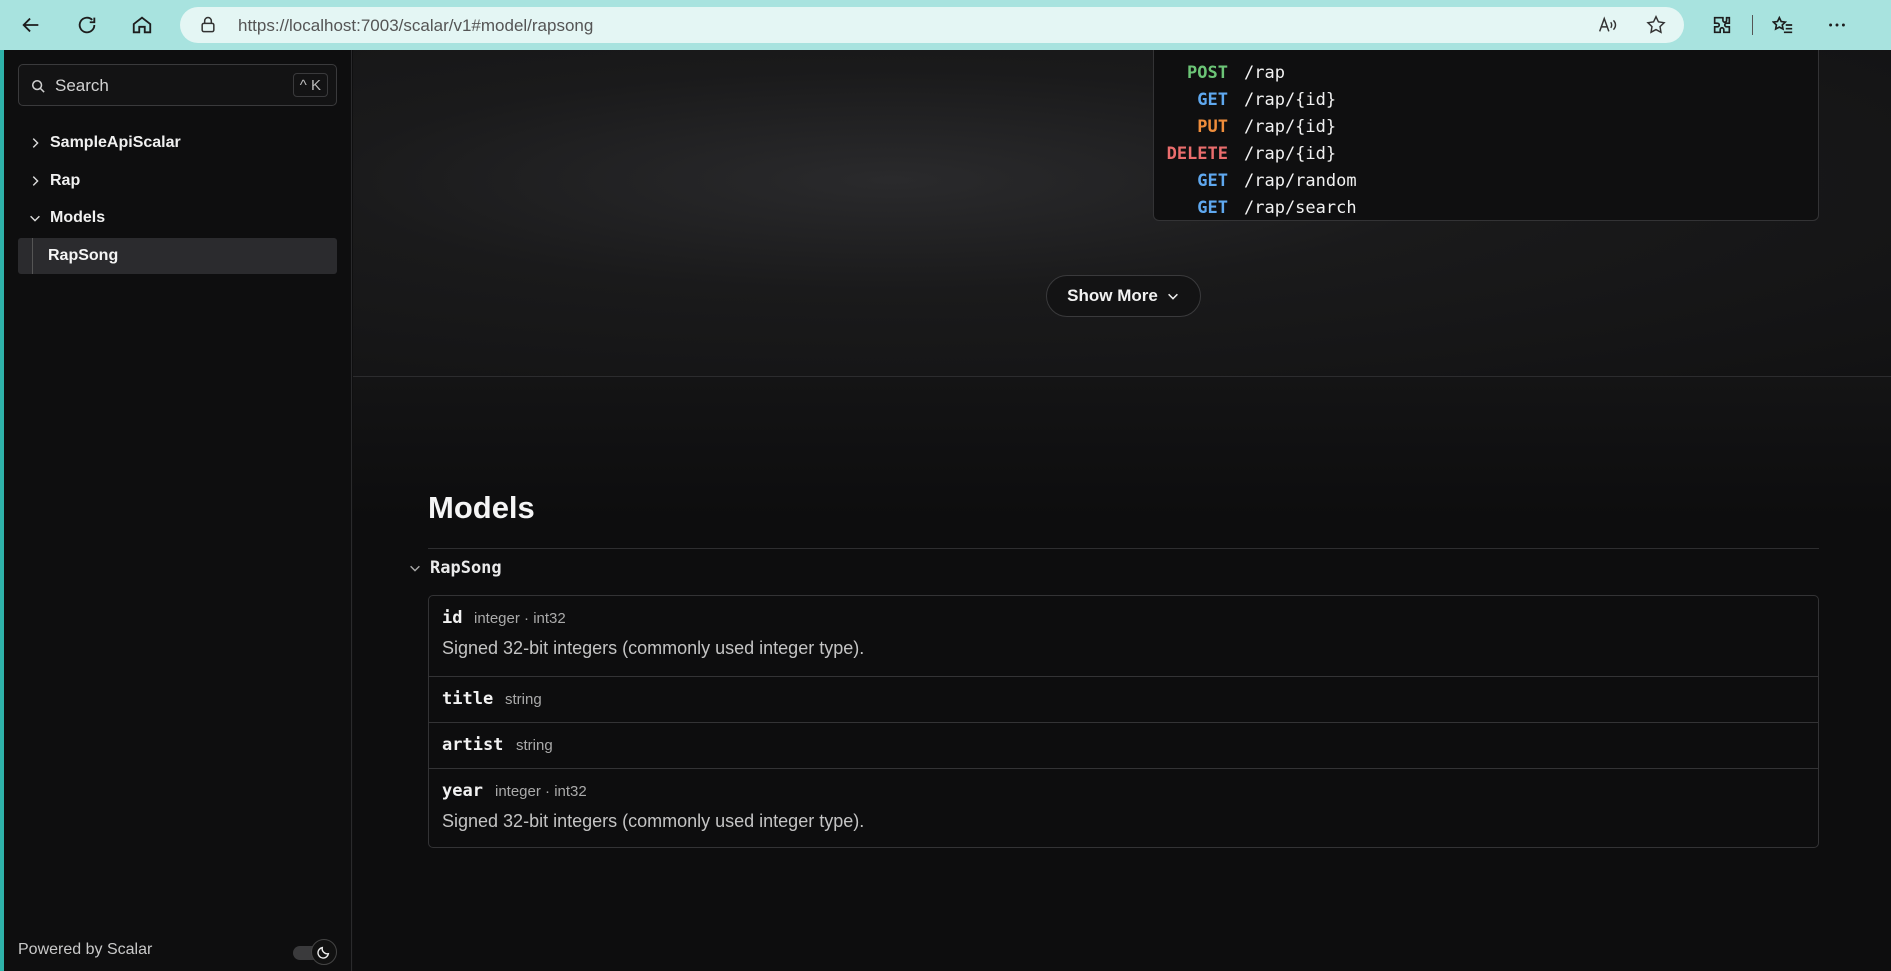  What do you see at coordinates (78, 217) in the screenshot?
I see `sidebar-item-label: Models` at bounding box center [78, 217].